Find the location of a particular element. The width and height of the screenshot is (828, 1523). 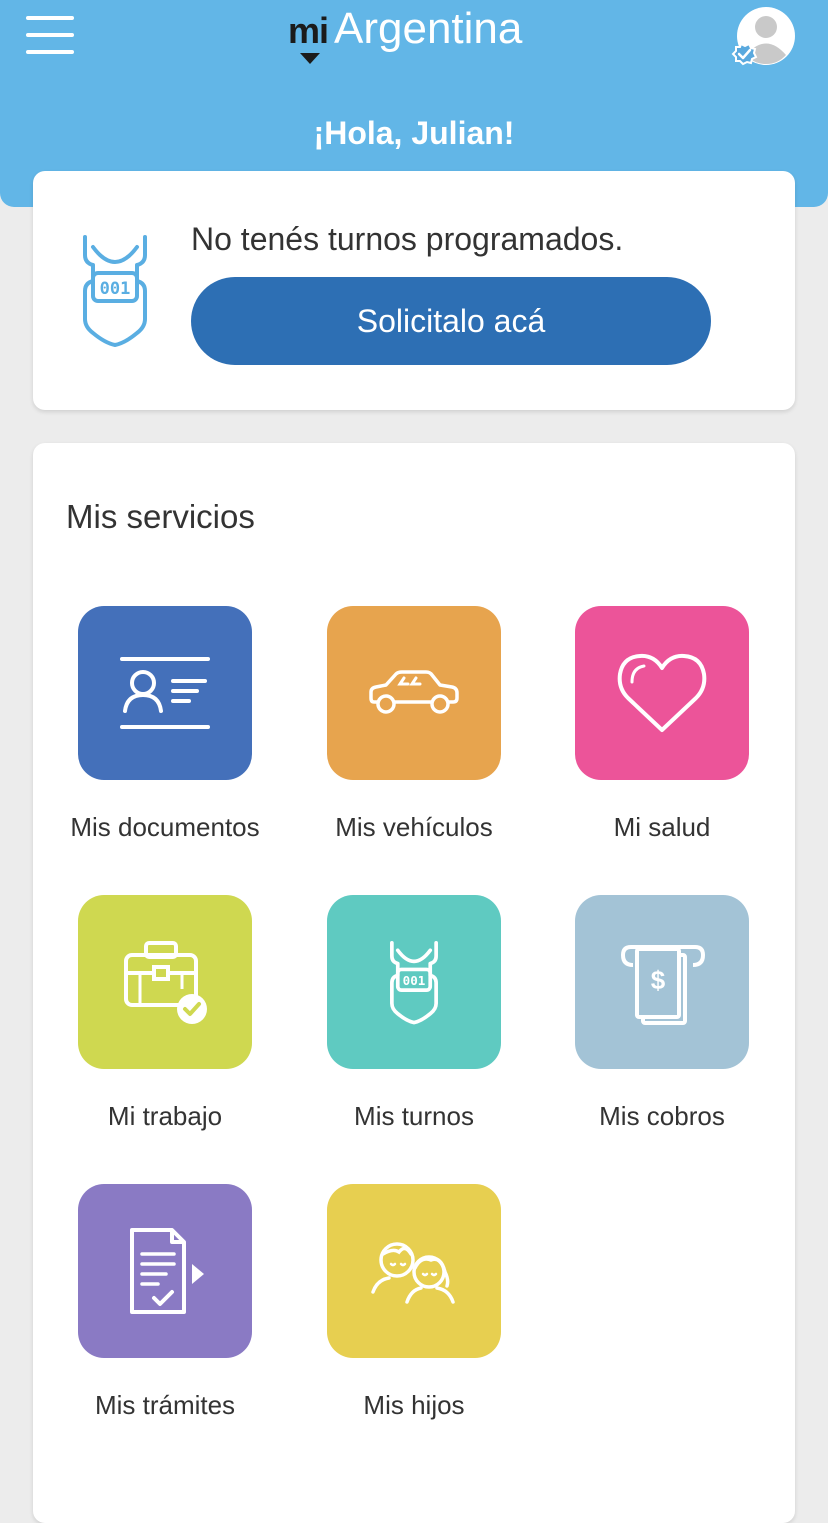

service-mi-salud: Mi salud is located at coordinates (660, 731).